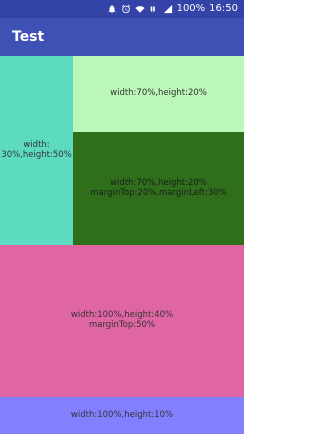 The image size is (320, 434). I want to click on notifications-off-icon, so click(112, 9).